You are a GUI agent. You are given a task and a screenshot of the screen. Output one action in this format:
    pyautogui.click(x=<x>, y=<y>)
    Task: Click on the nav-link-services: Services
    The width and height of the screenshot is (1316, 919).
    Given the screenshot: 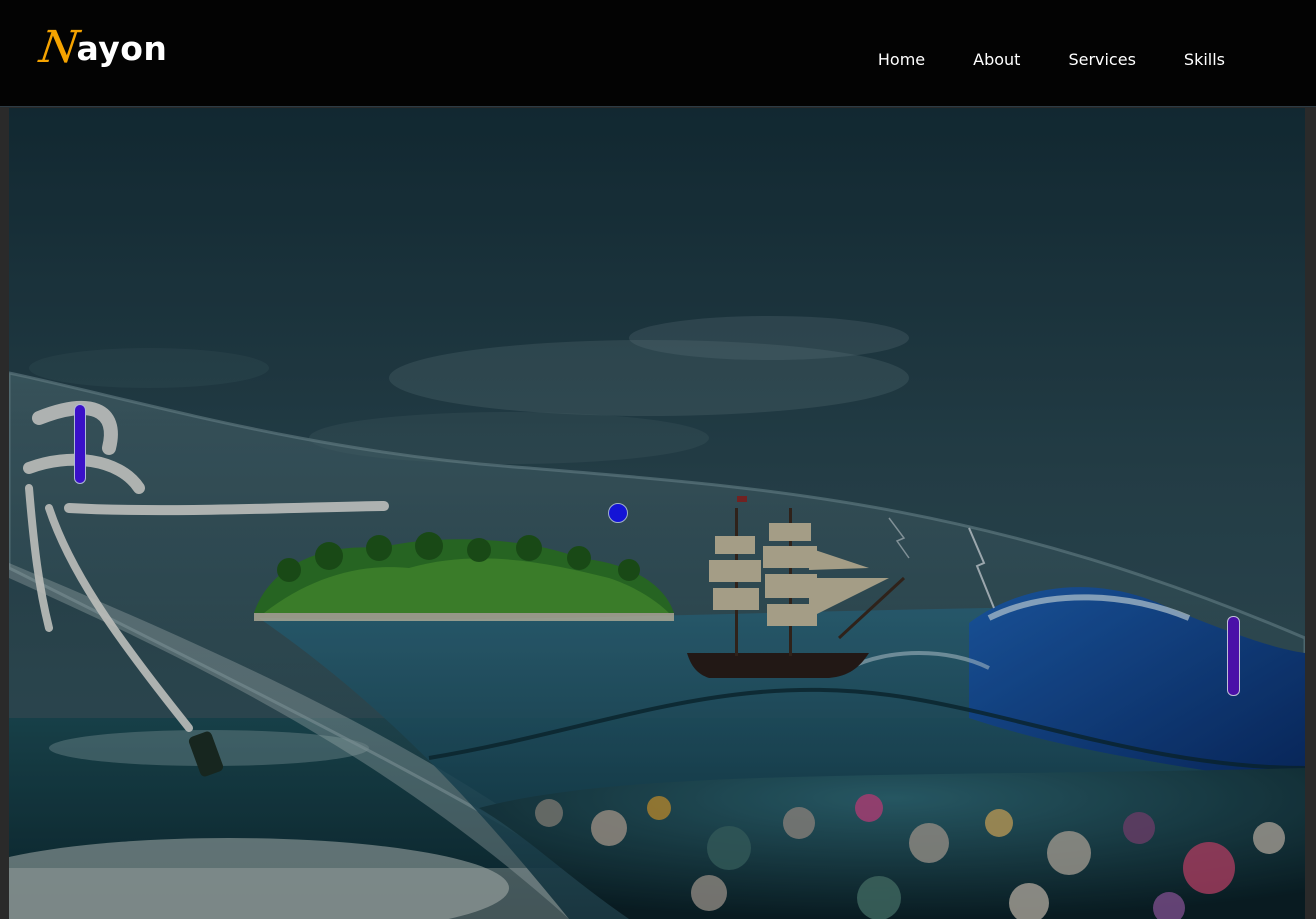 What is the action you would take?
    pyautogui.click(x=1101, y=60)
    